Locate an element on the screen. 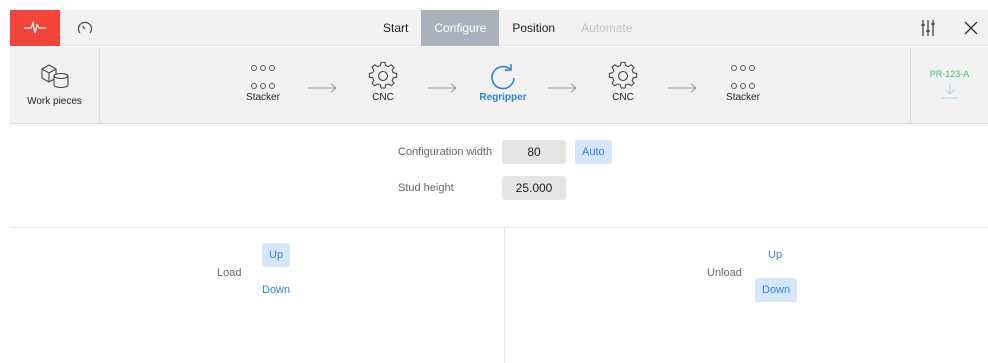  close-icon is located at coordinates (971, 28).